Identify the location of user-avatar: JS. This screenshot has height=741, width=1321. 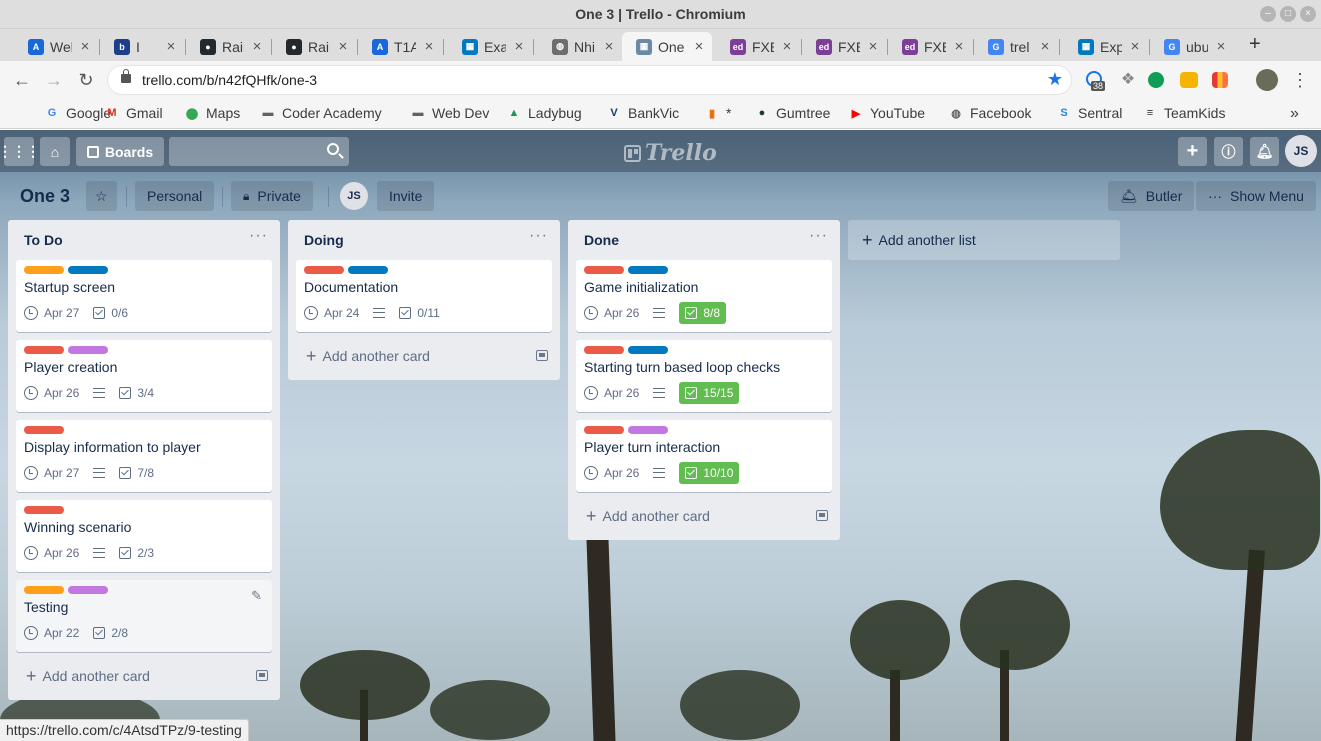
(1301, 151).